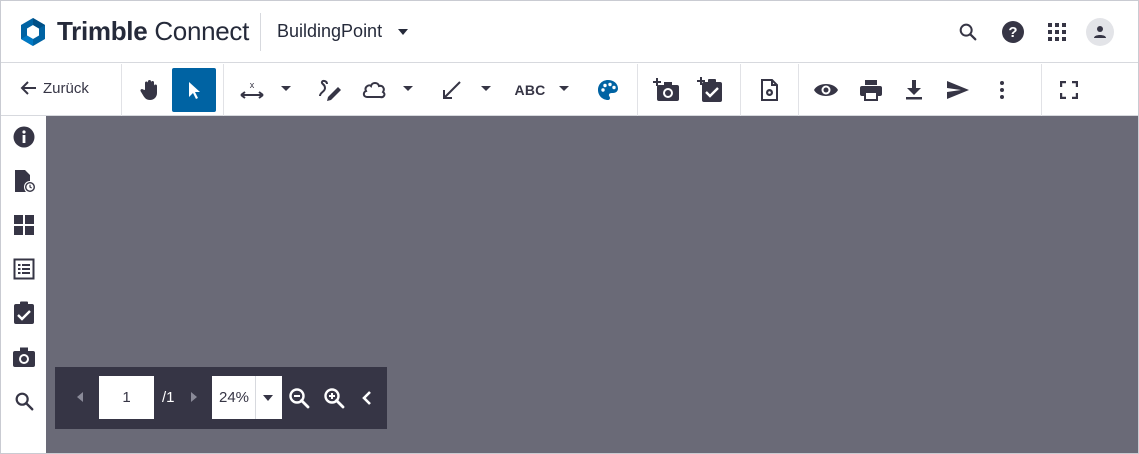  Describe the element at coordinates (408, 88) in the screenshot. I see `cloud-dropdown-caret` at that location.